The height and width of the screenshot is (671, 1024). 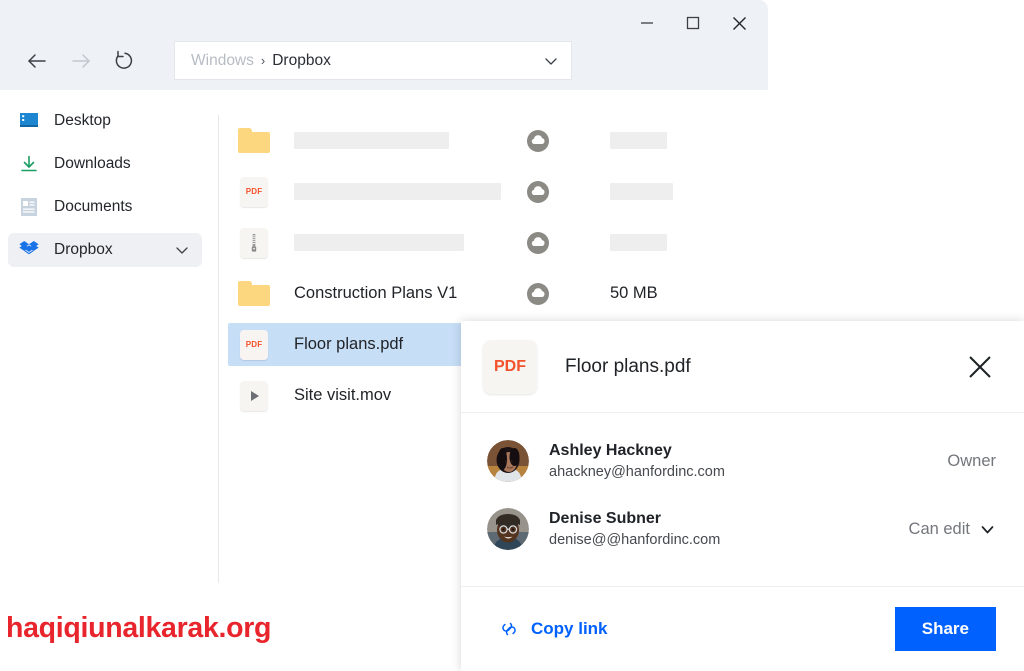 What do you see at coordinates (634, 529) in the screenshot?
I see `member-info: Denise Subner denise@@hanfordinc.com` at bounding box center [634, 529].